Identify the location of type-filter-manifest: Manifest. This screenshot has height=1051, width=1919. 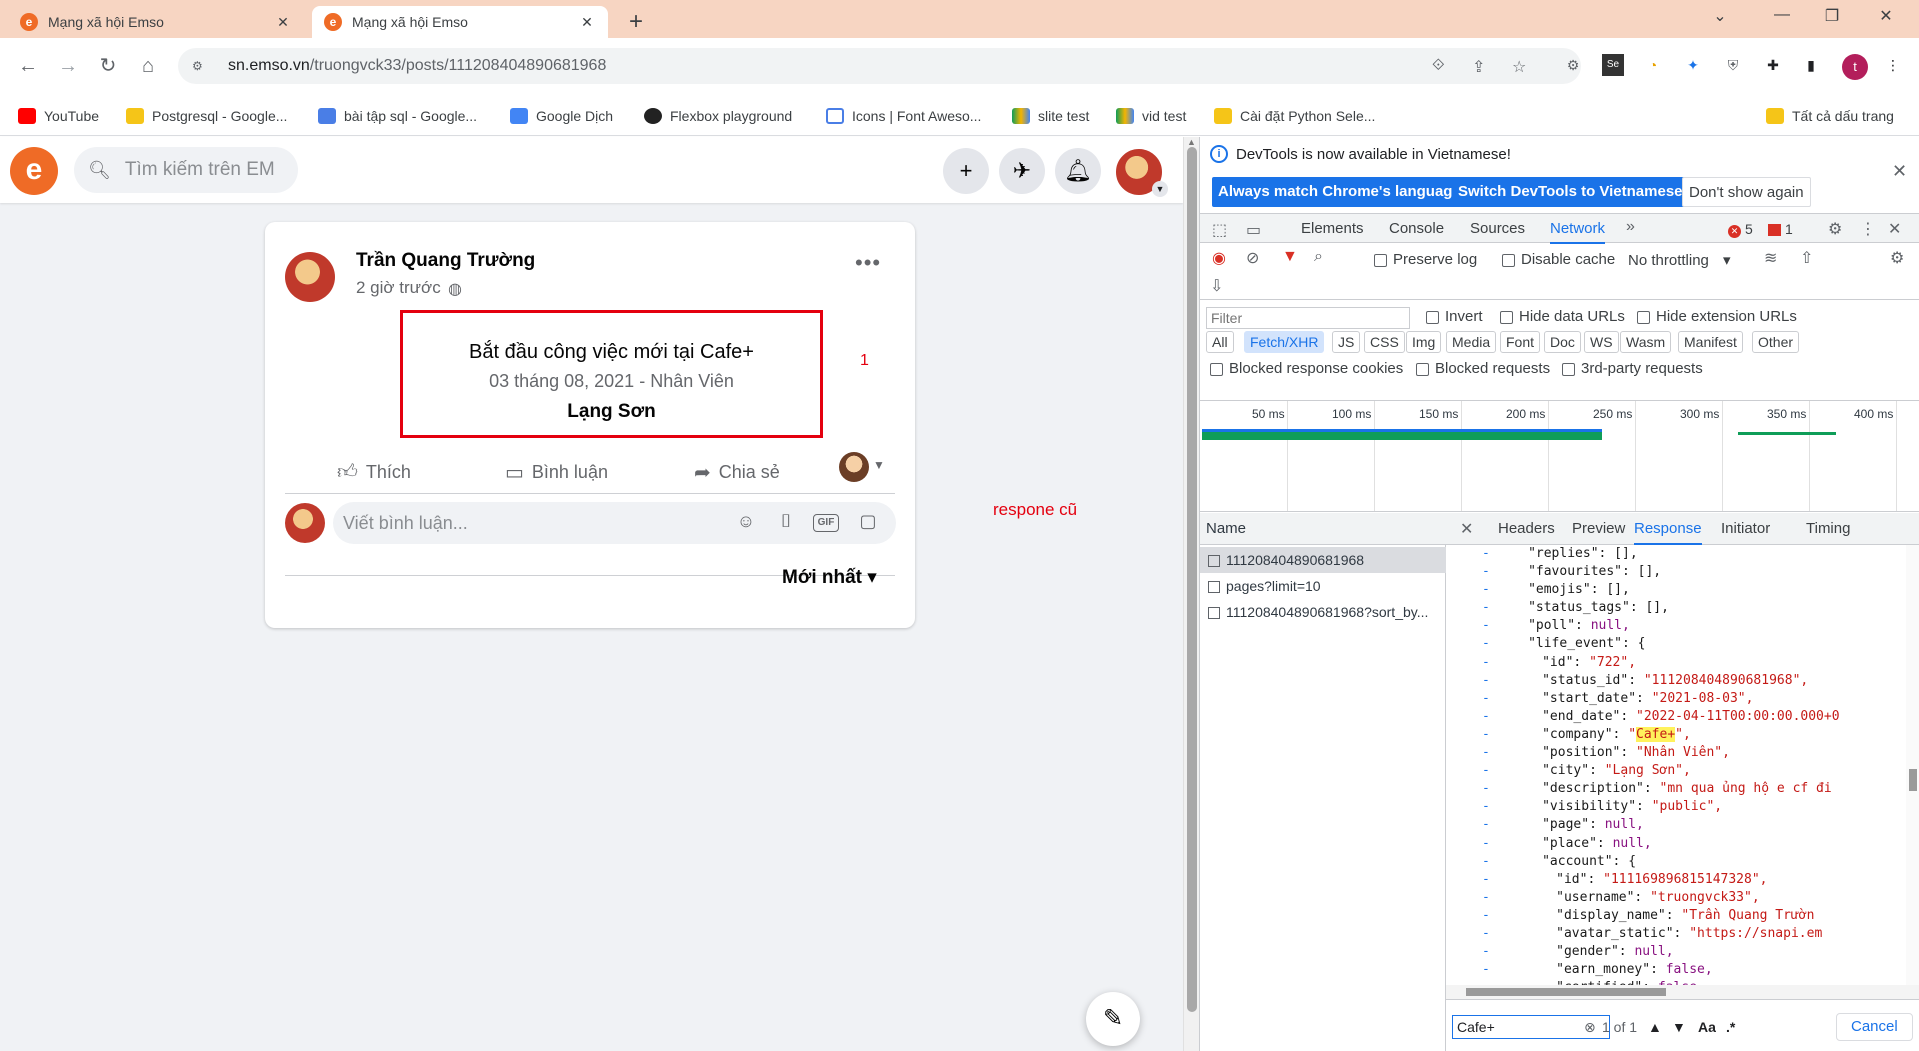
(1710, 342).